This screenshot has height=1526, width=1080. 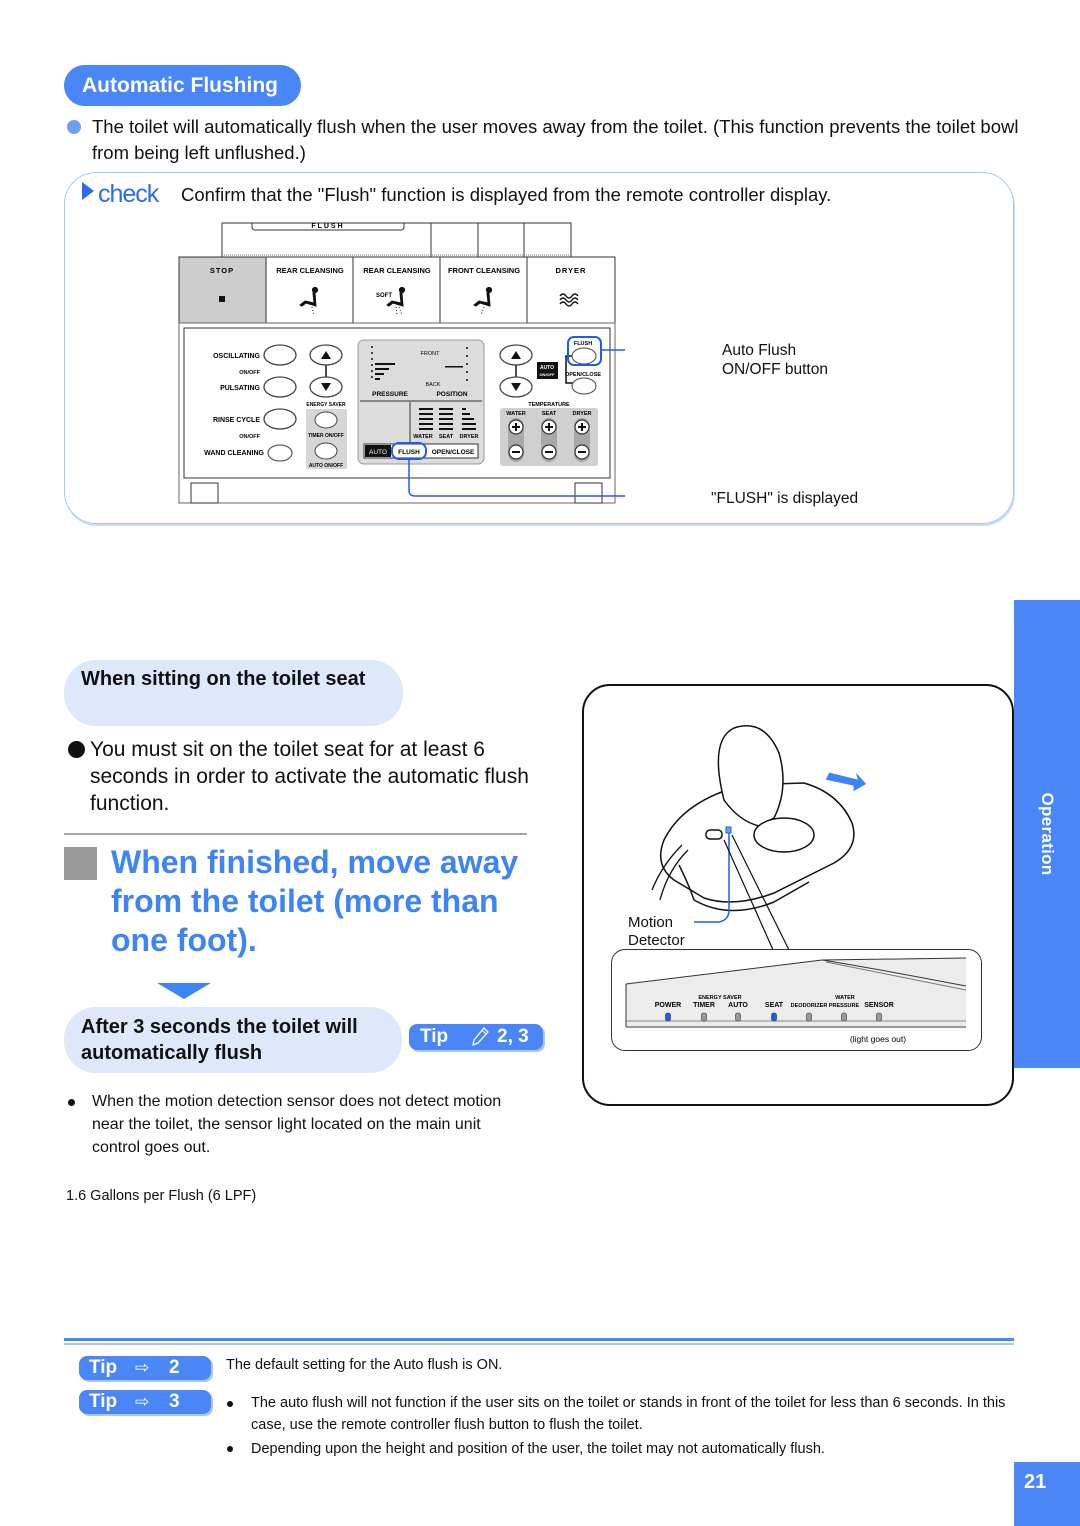 What do you see at coordinates (549, 414) in the screenshot?
I see `temp-seat-label: SEAT` at bounding box center [549, 414].